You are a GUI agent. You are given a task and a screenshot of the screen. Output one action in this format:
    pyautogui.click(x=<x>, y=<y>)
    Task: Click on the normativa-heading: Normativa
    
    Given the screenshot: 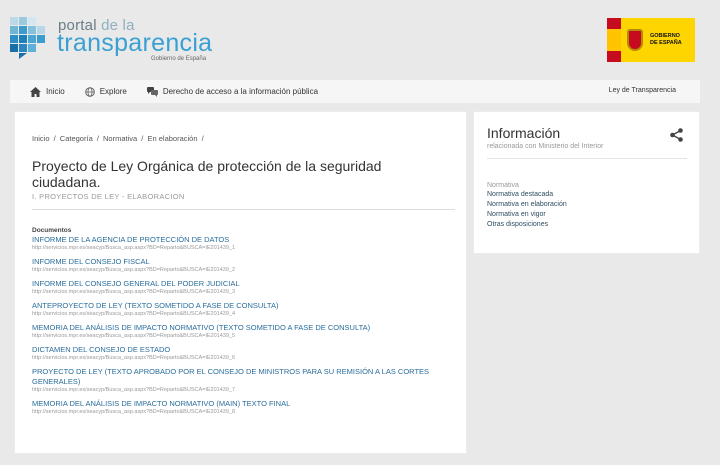 What is the action you would take?
    pyautogui.click(x=503, y=185)
    